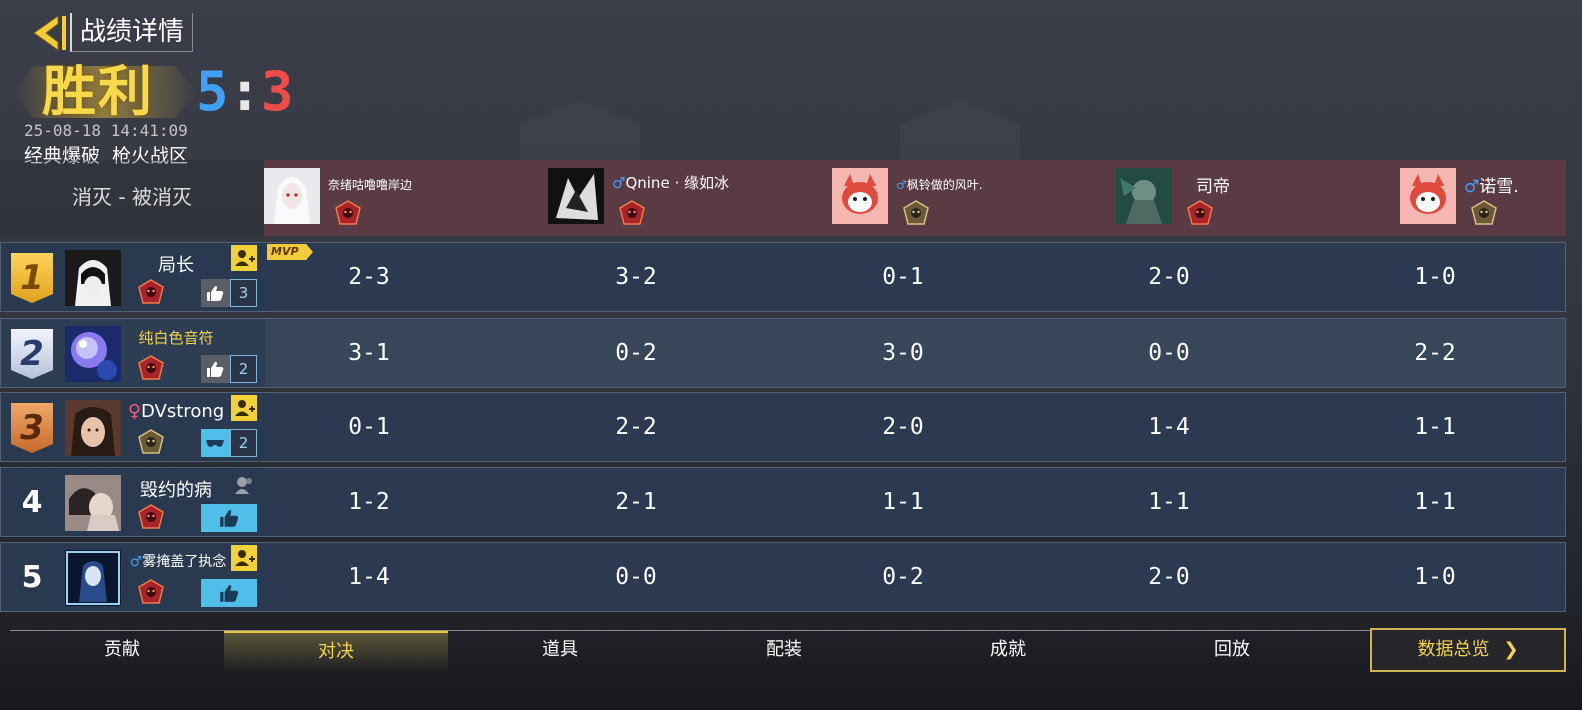  Describe the element at coordinates (215, 443) in the screenshot. I see `sunglasses-icon` at that location.